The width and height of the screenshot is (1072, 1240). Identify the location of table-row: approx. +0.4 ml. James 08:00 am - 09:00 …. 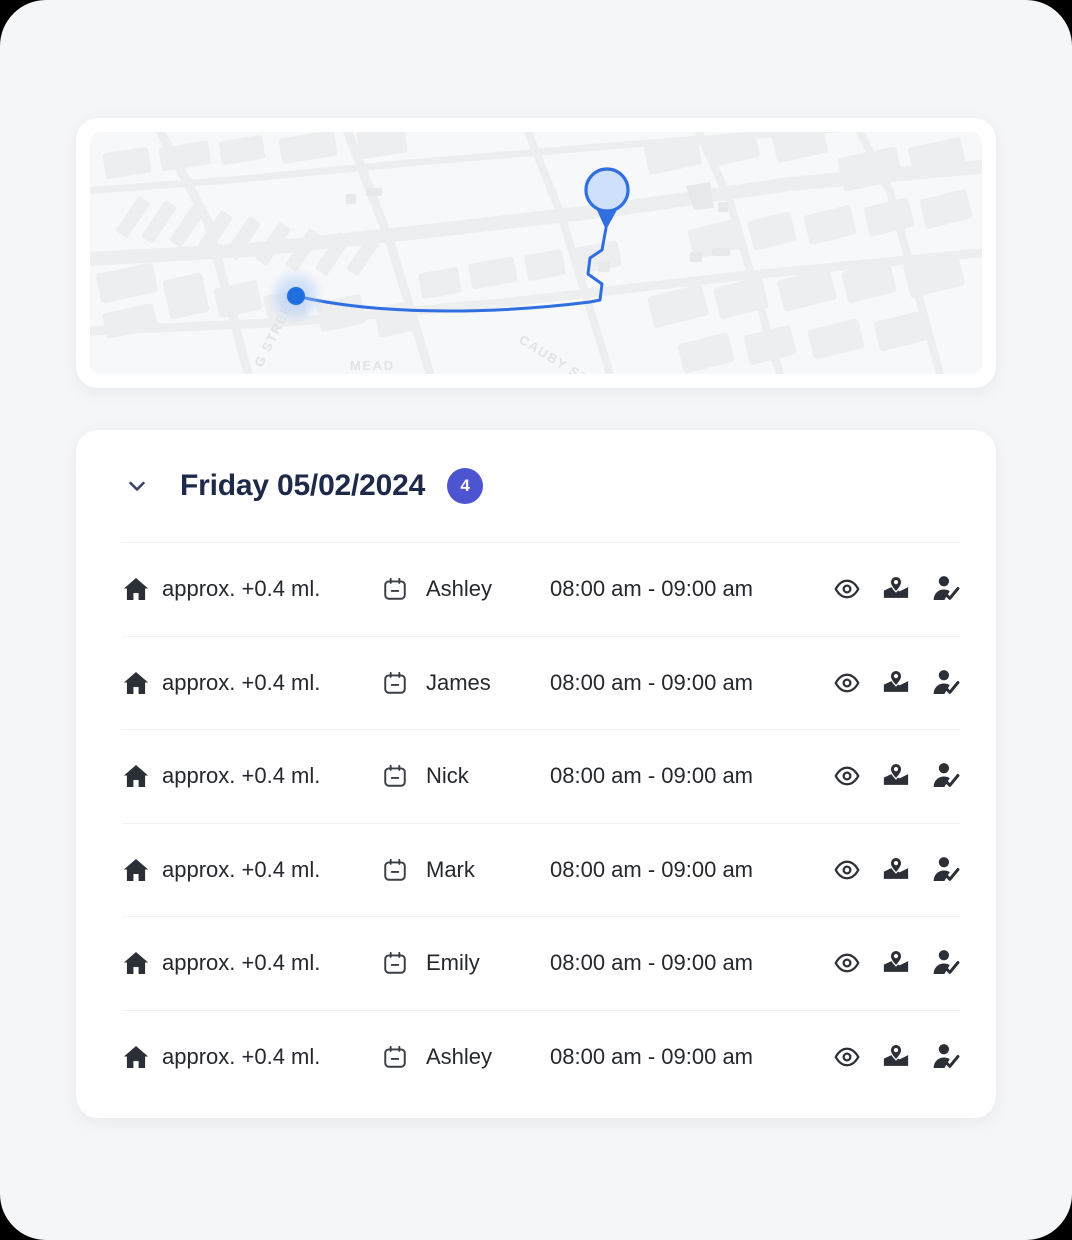
(541, 682).